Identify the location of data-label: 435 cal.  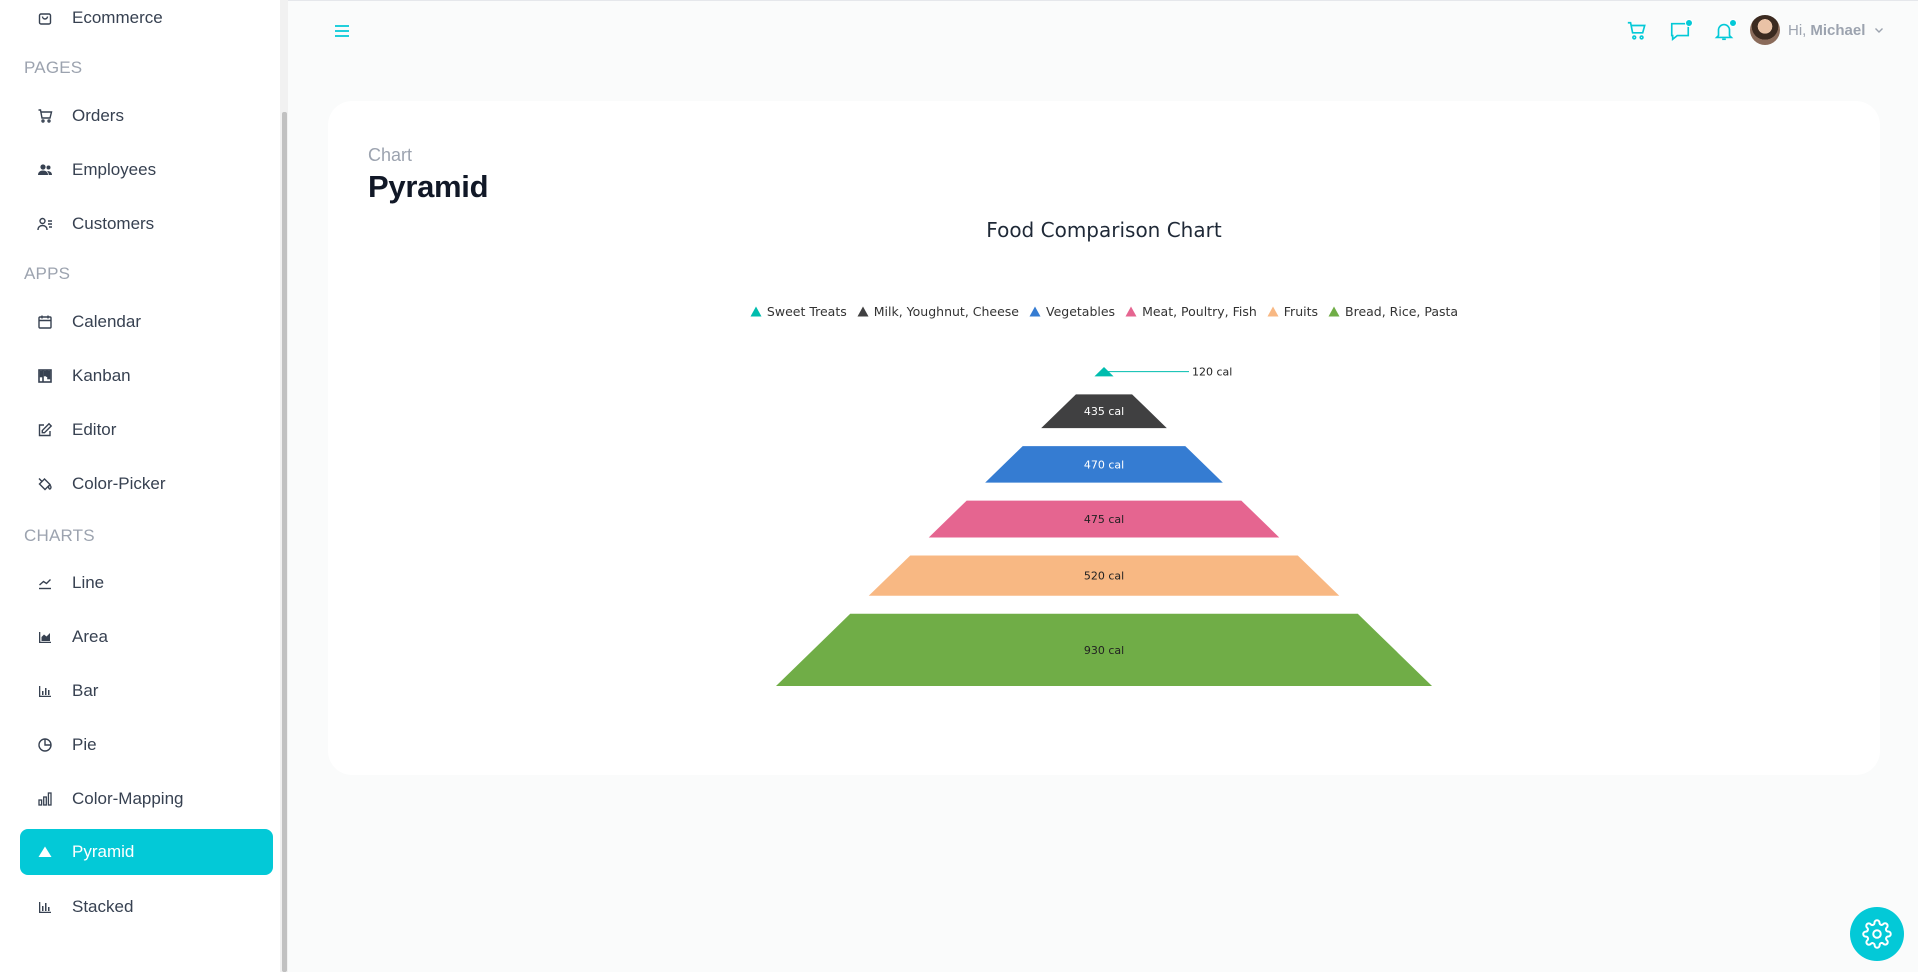
(1104, 411).